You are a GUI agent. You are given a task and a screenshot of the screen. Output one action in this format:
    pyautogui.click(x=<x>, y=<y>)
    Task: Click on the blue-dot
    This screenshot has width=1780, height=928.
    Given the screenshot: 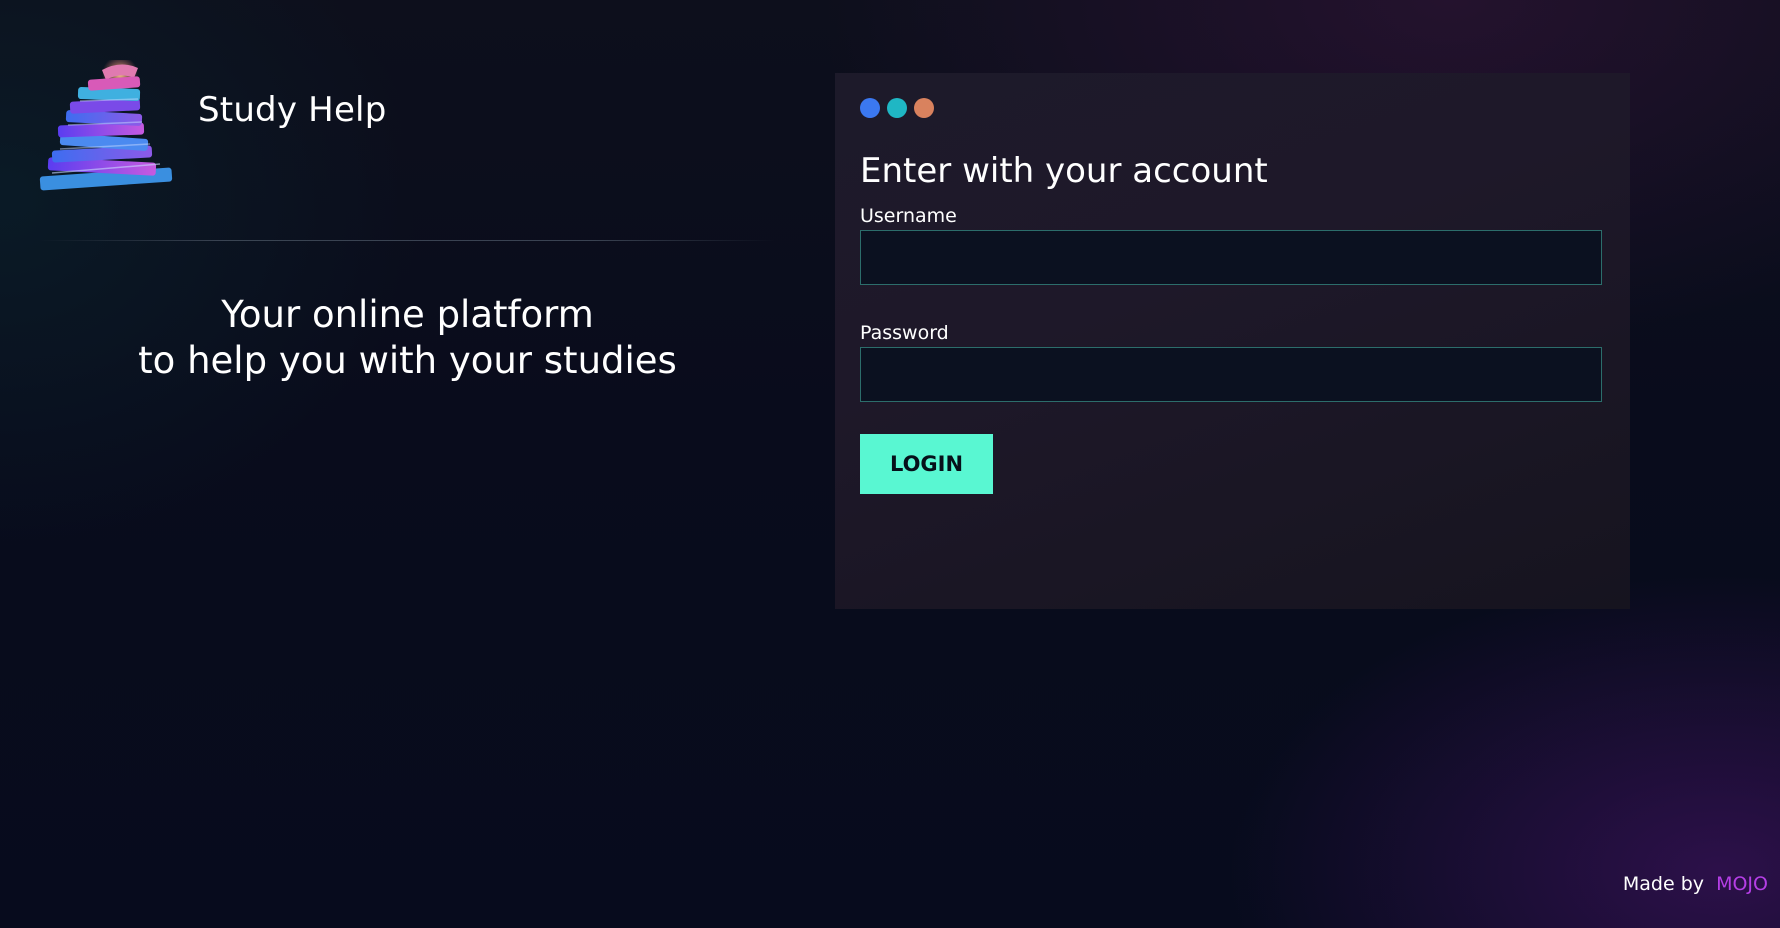 What is the action you would take?
    pyautogui.click(x=870, y=108)
    